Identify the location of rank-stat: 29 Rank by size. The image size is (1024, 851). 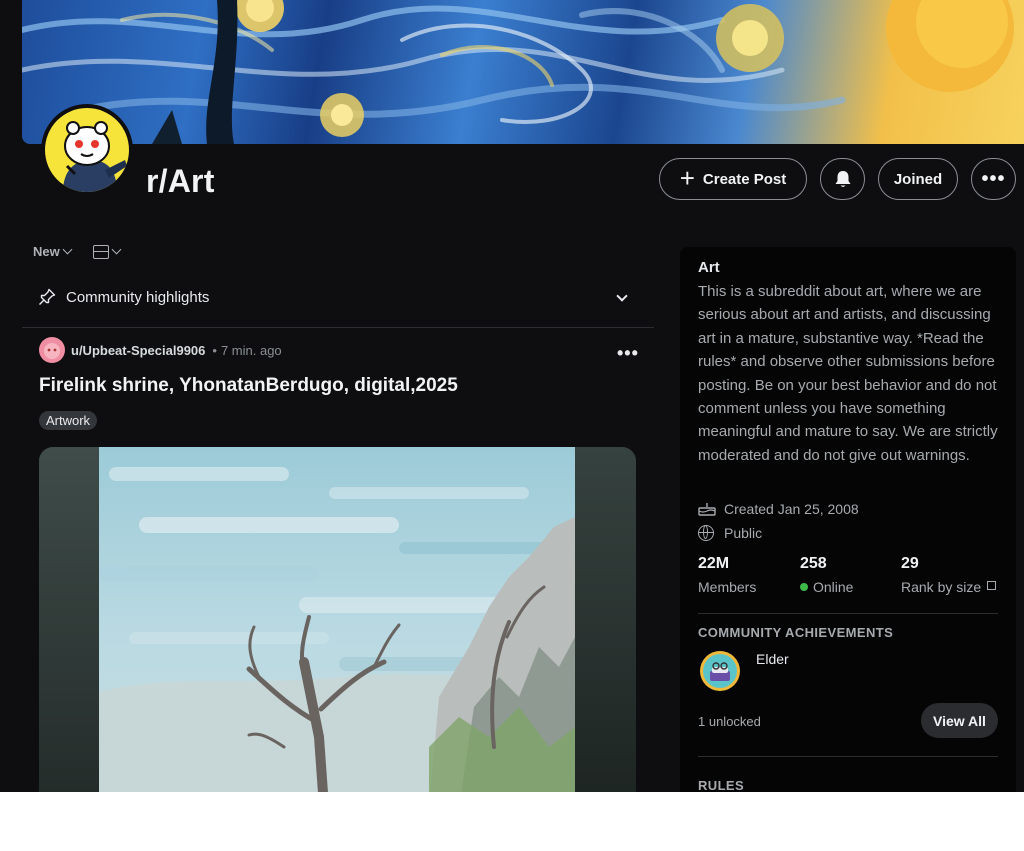
(949, 575).